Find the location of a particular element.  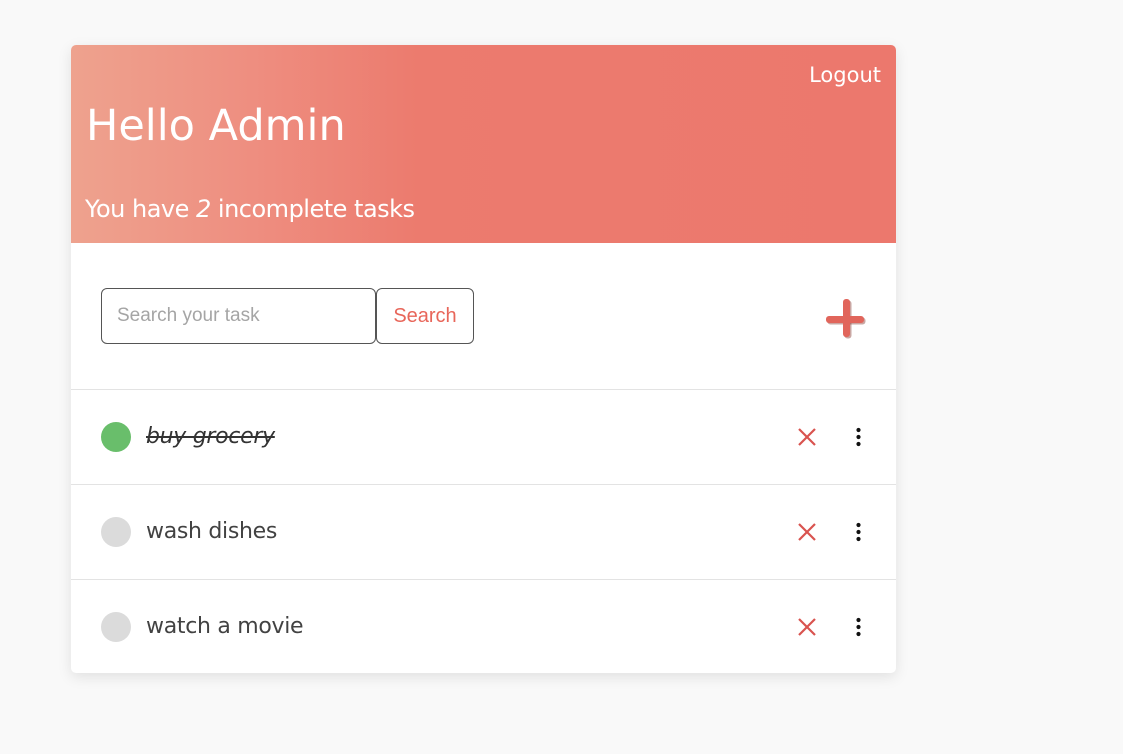

task-text: wash dishes is located at coordinates (212, 531).